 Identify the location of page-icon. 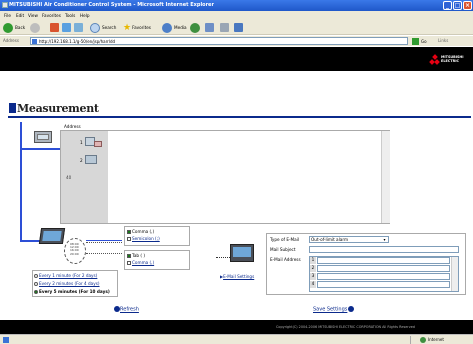
(34, 41).